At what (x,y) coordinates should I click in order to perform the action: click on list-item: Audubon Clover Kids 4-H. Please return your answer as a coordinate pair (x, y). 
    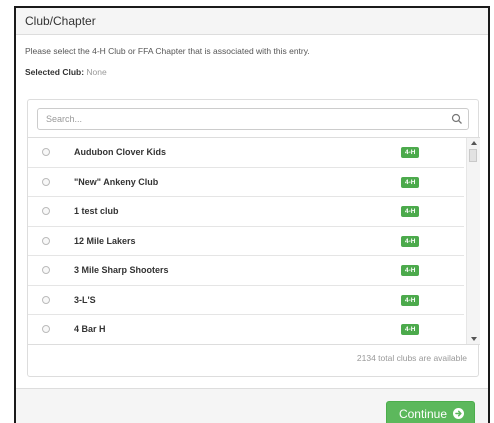
    Looking at the image, I should click on (246, 153).